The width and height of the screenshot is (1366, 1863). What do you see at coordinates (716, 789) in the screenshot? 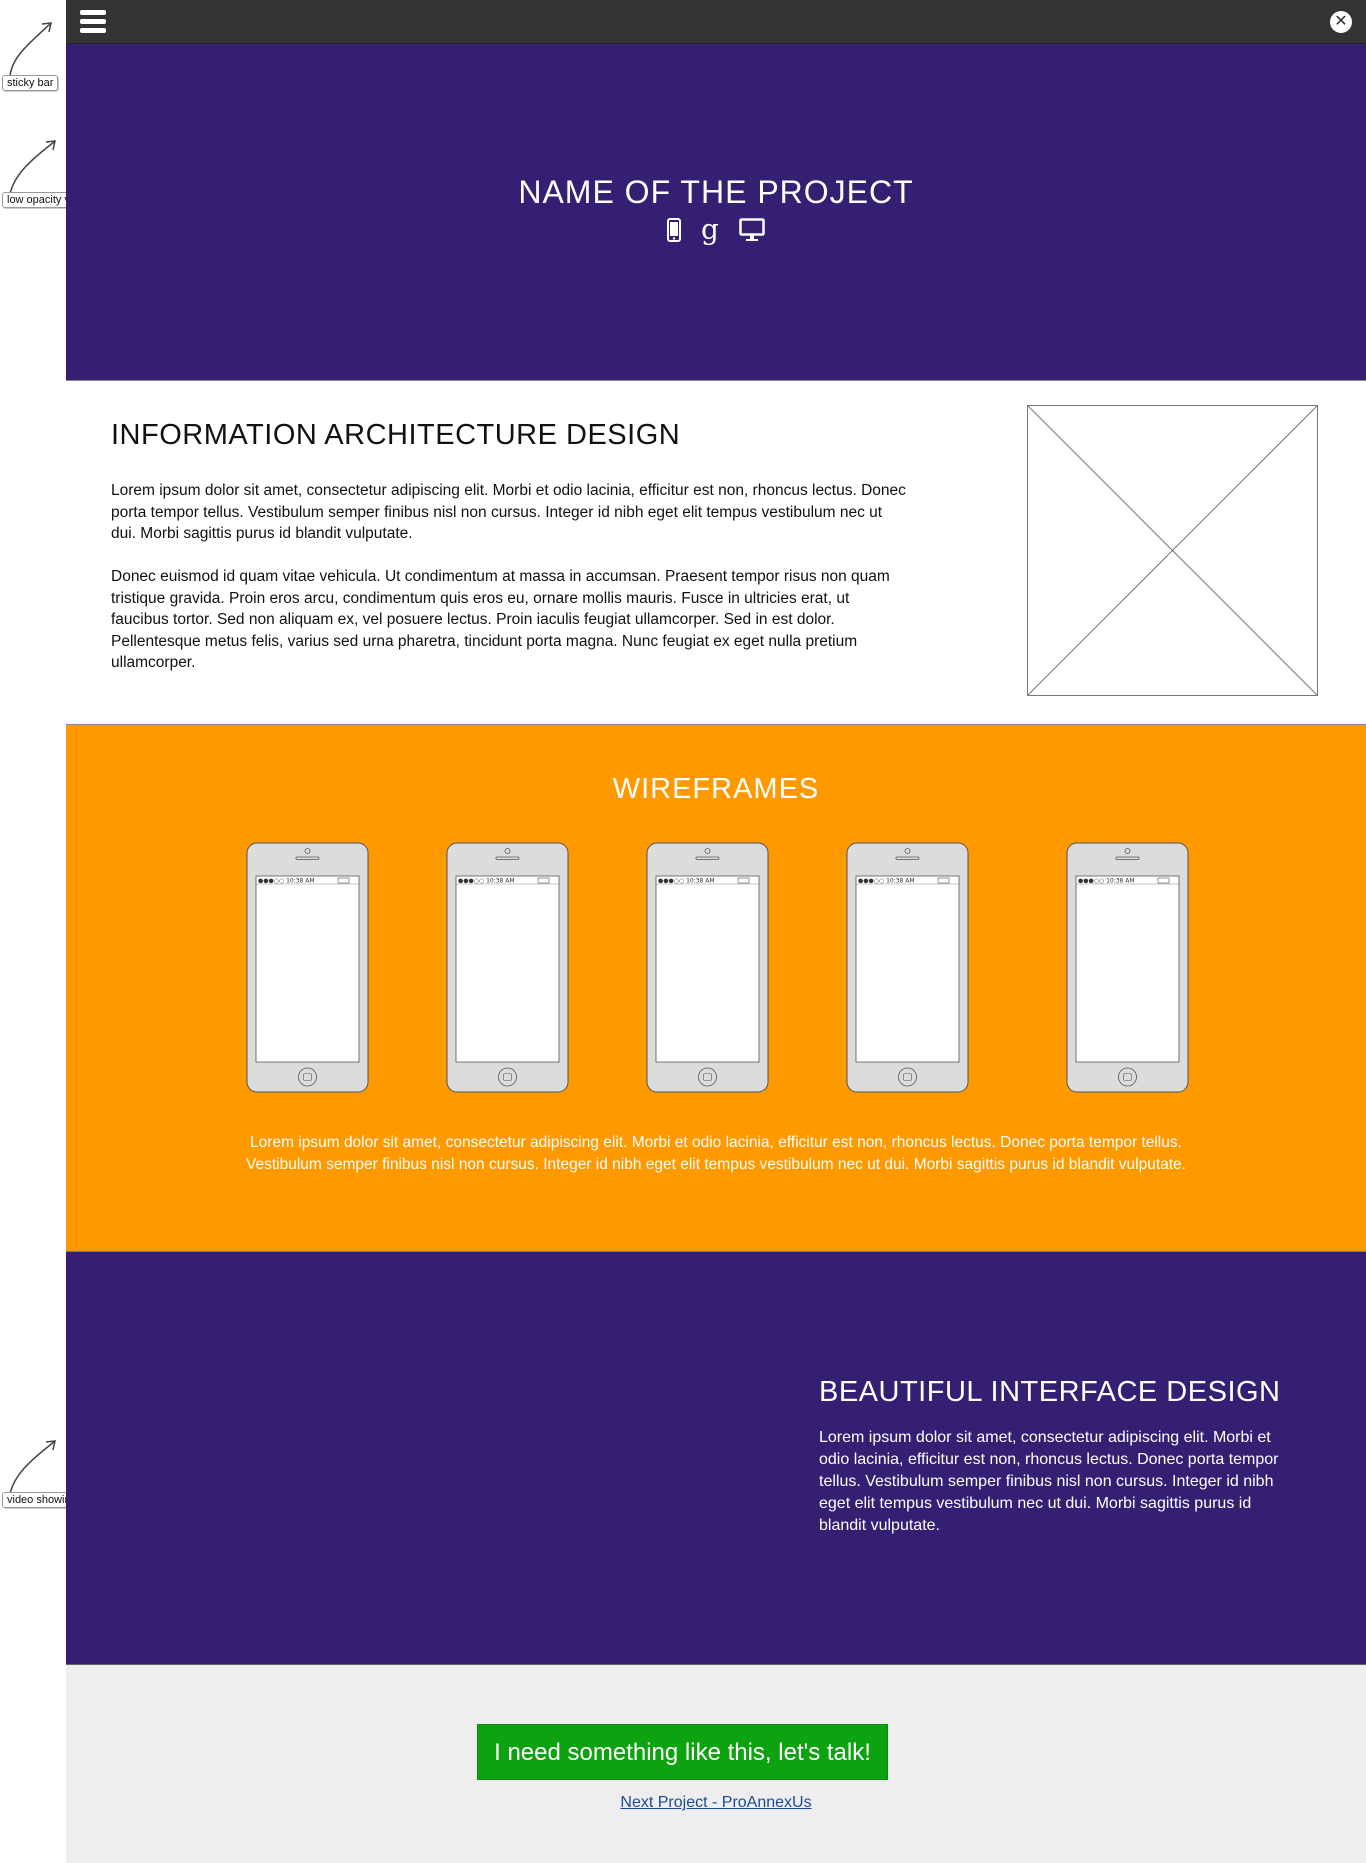
I see `wireframes-heading: WIREFRAMES` at bounding box center [716, 789].